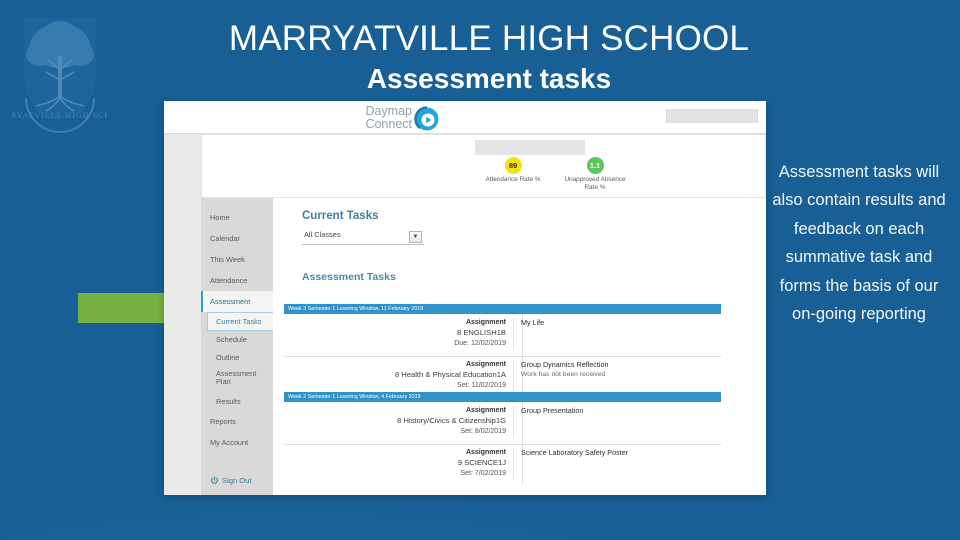 Image resolution: width=960 pixels, height=540 pixels. What do you see at coordinates (426, 117) in the screenshot?
I see `daymap-play-mark-icon` at bounding box center [426, 117].